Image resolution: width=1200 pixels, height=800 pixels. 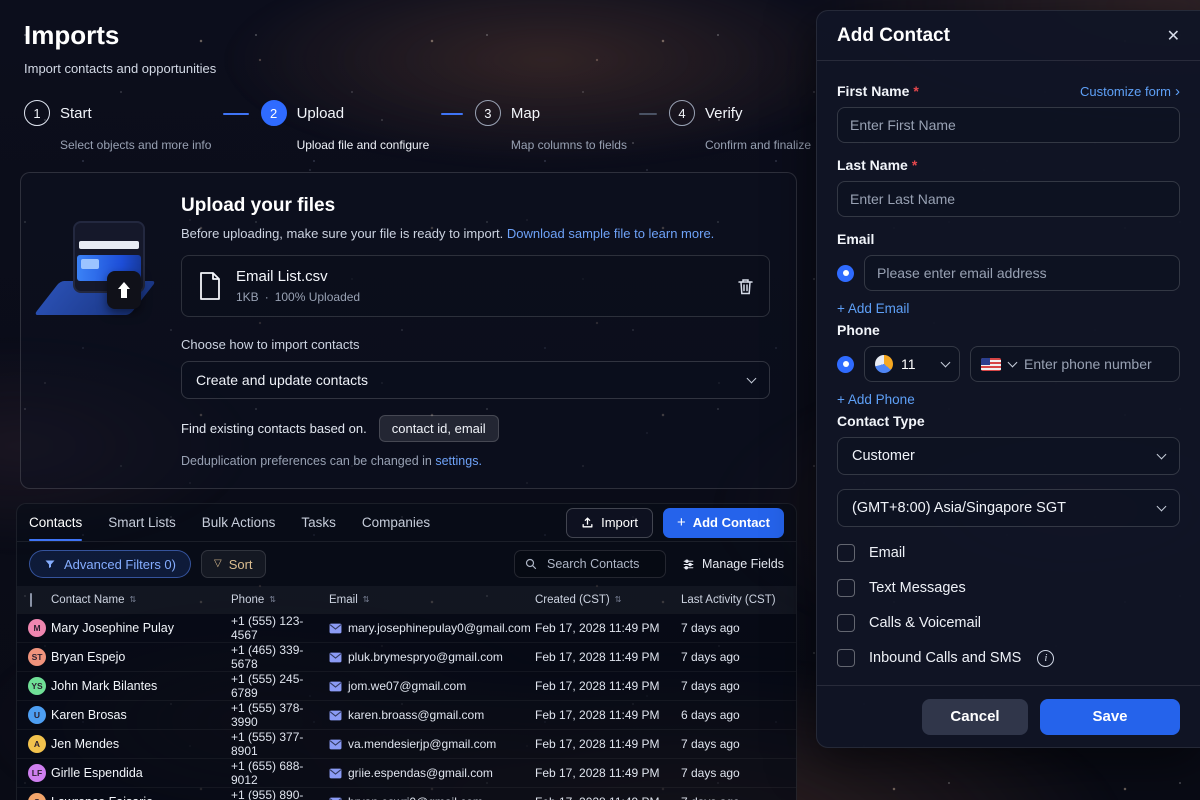 What do you see at coordinates (572, 600) in the screenshot?
I see `column-created: Created (CST)` at bounding box center [572, 600].